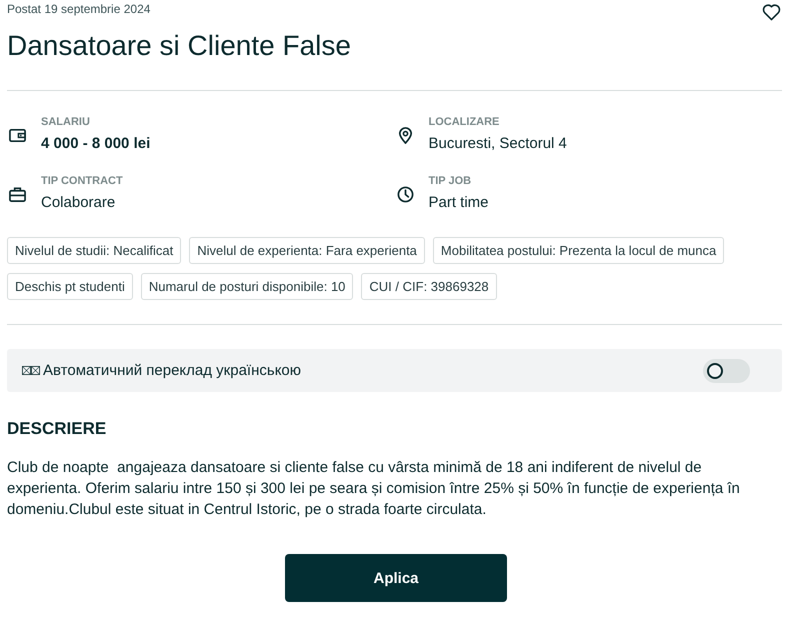 The image size is (785, 631). What do you see at coordinates (17, 135) in the screenshot?
I see `wallet-icon` at bounding box center [17, 135].